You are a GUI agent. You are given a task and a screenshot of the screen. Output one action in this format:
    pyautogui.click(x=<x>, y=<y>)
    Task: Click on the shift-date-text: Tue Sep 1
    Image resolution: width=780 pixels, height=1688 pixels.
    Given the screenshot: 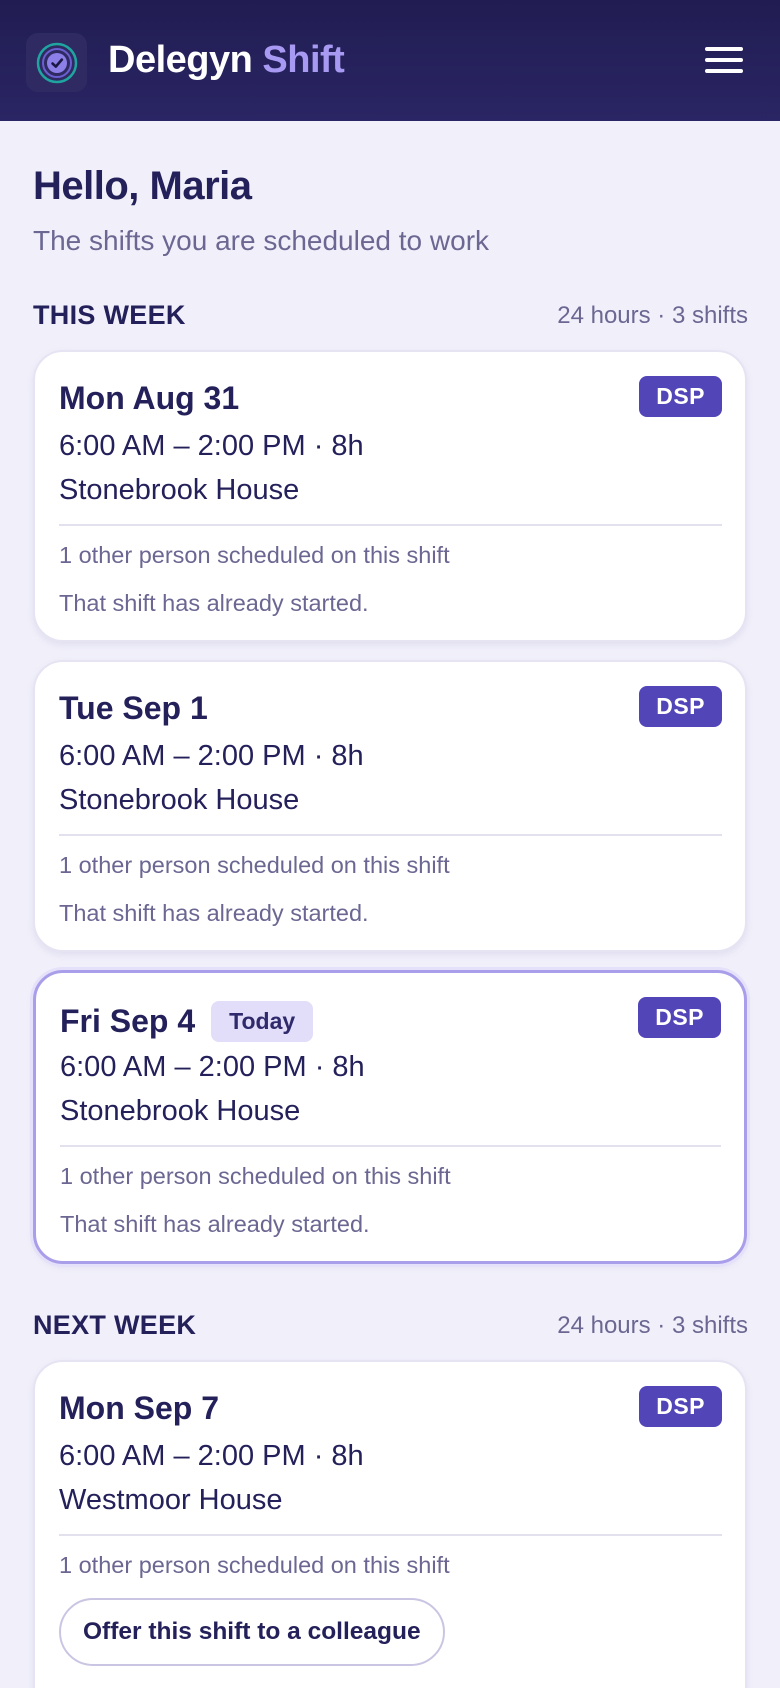 What is the action you would take?
    pyautogui.click(x=133, y=708)
    